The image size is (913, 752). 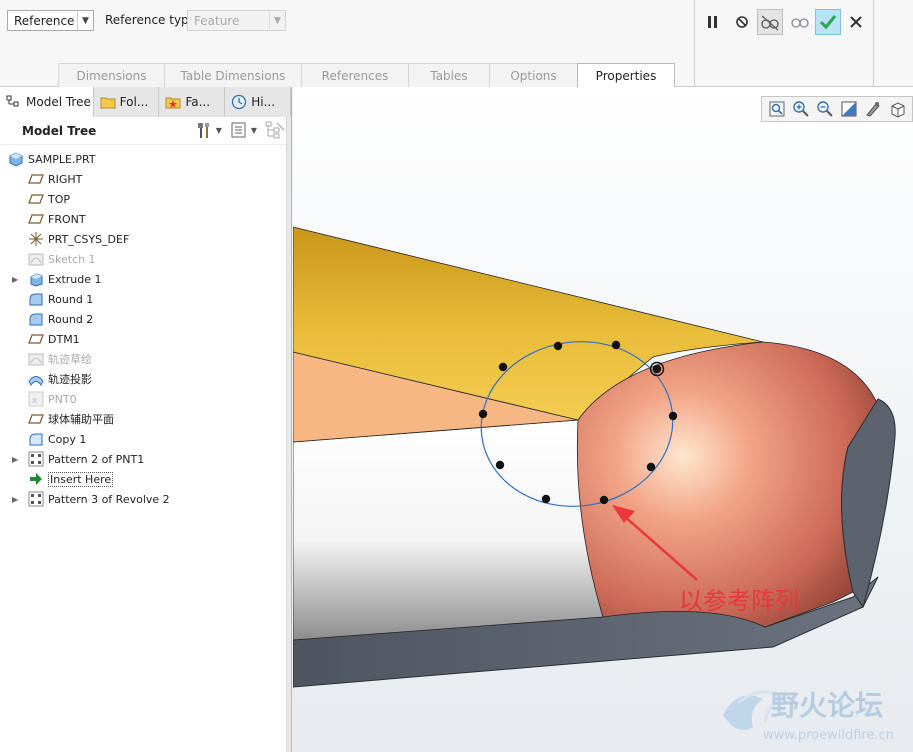 What do you see at coordinates (275, 130) in the screenshot?
I see `tree-filter-icon` at bounding box center [275, 130].